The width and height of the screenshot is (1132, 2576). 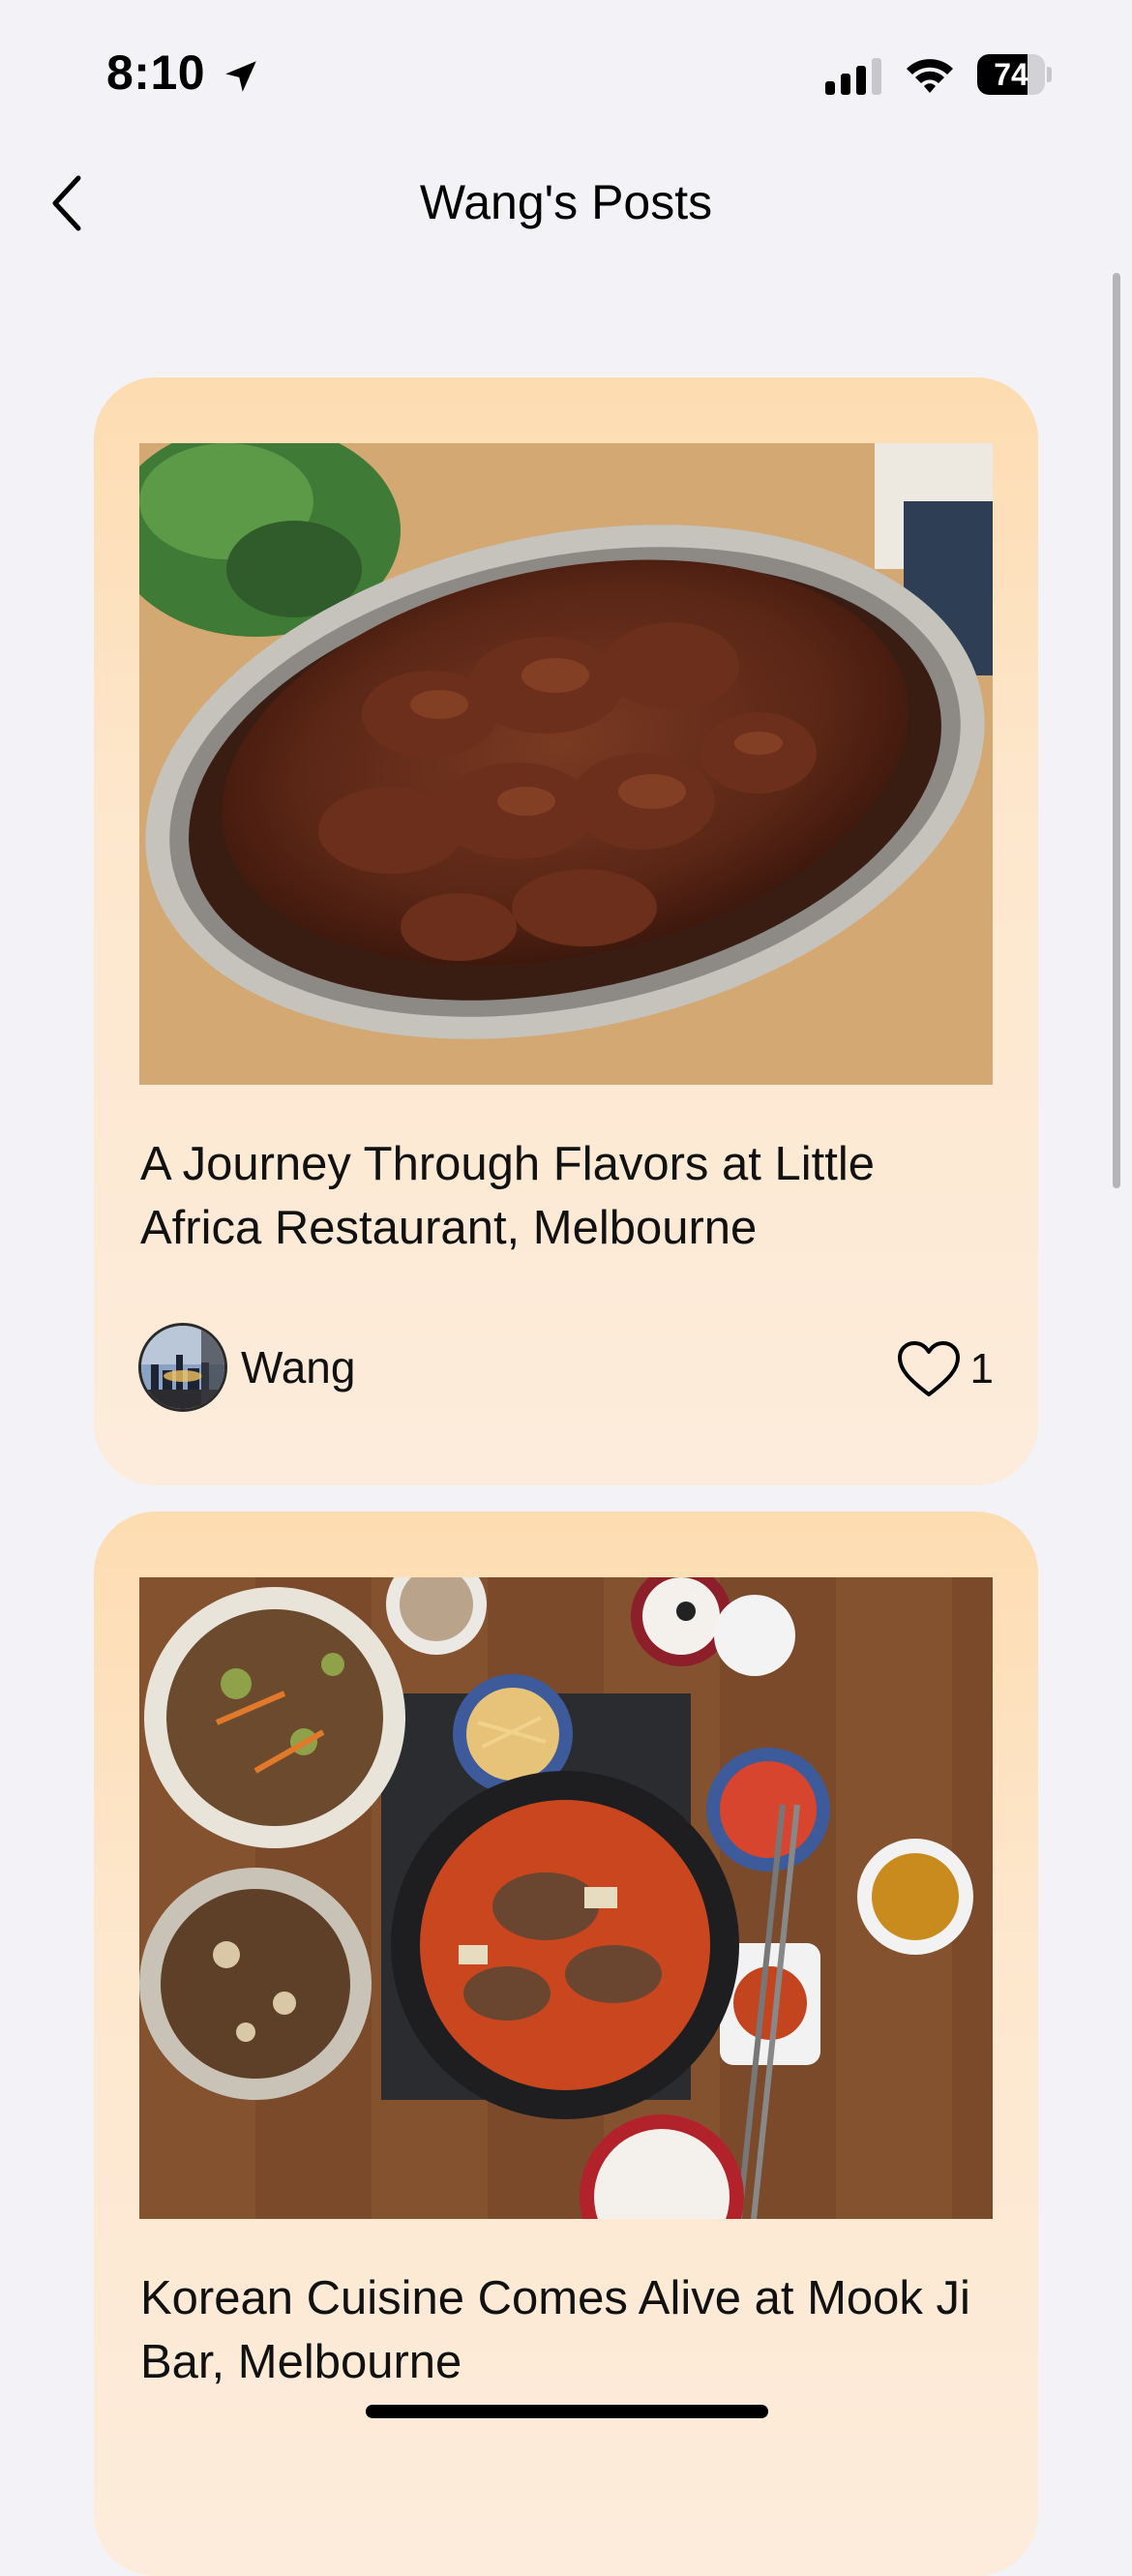 I want to click on post-author: Wang, so click(x=246, y=1367).